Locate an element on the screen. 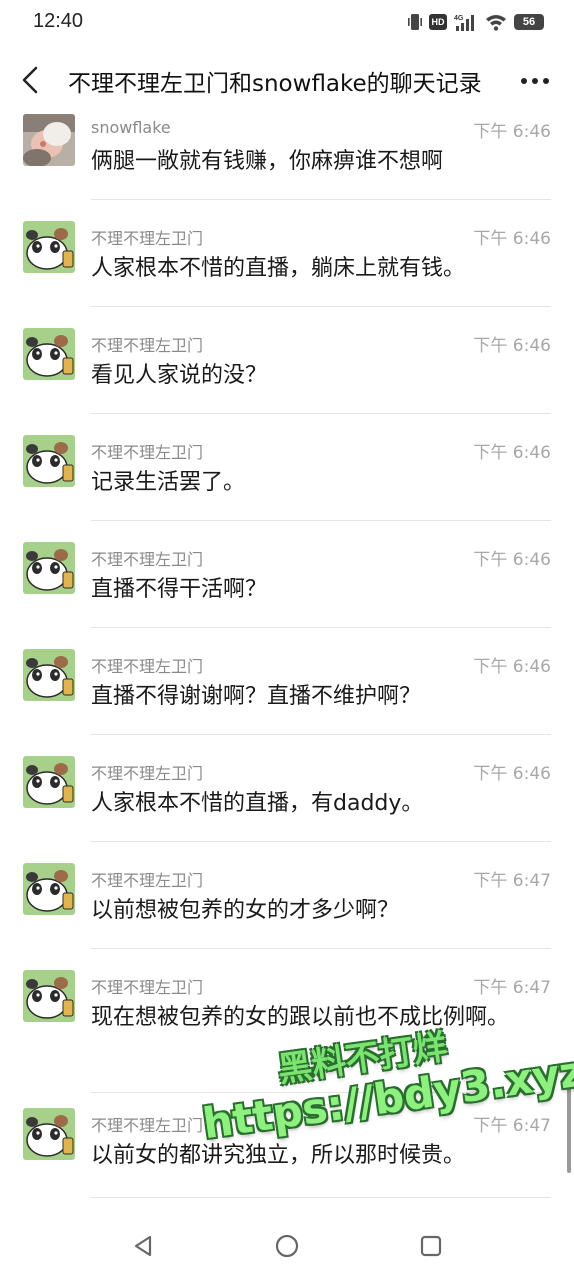  chat-header: 不理不理左卫门和snowflake的聊天记录 is located at coordinates (287, 81).